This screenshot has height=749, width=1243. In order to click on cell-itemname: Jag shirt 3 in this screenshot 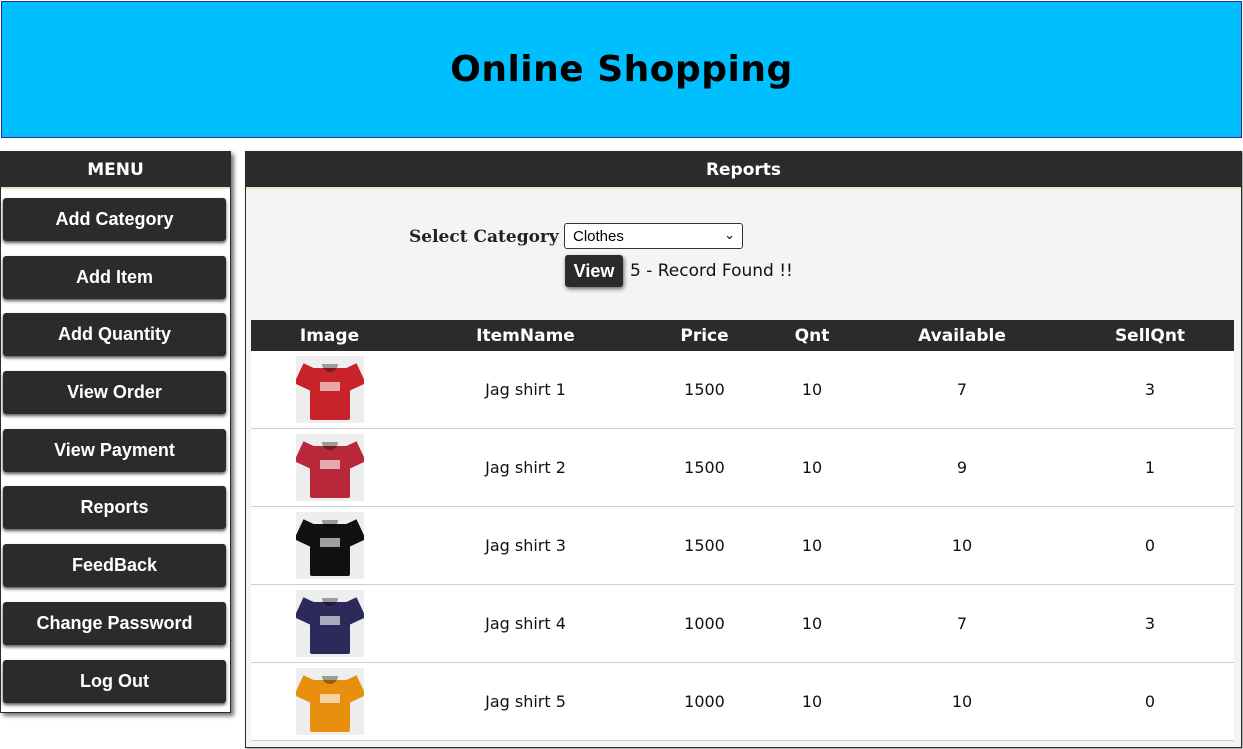, I will do `click(525, 545)`.